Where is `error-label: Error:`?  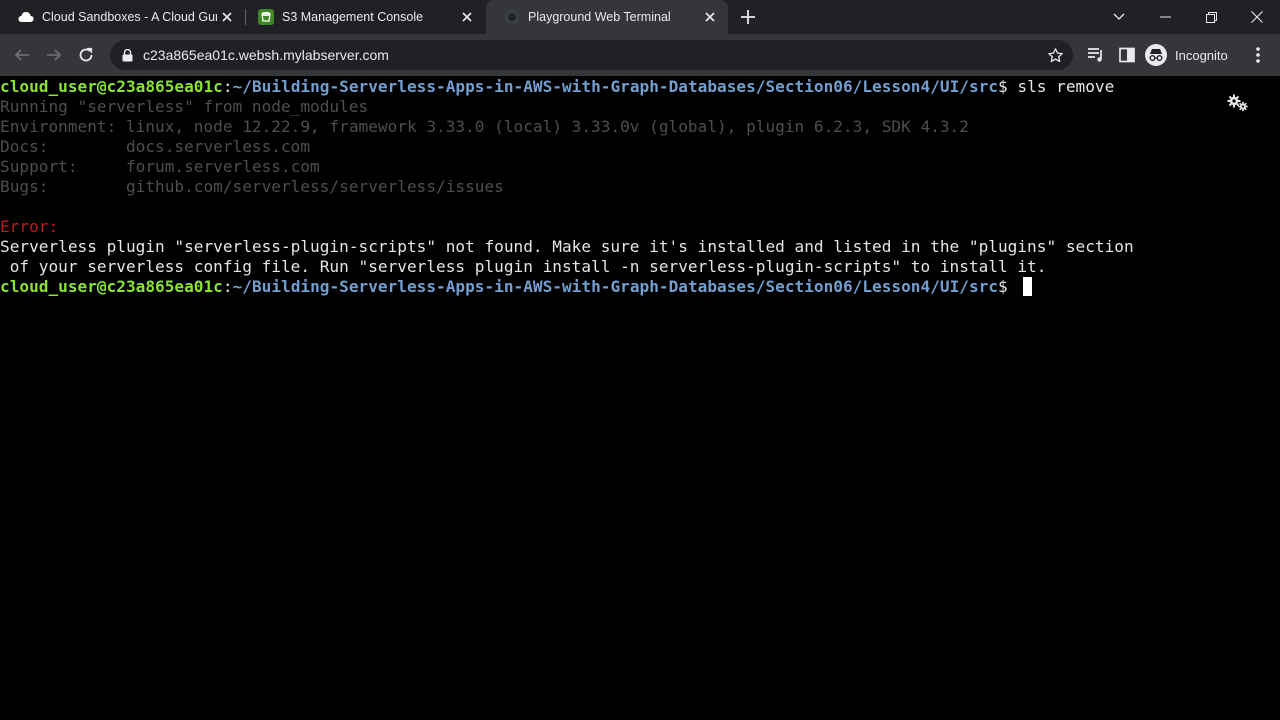
error-label: Error: is located at coordinates (29, 226).